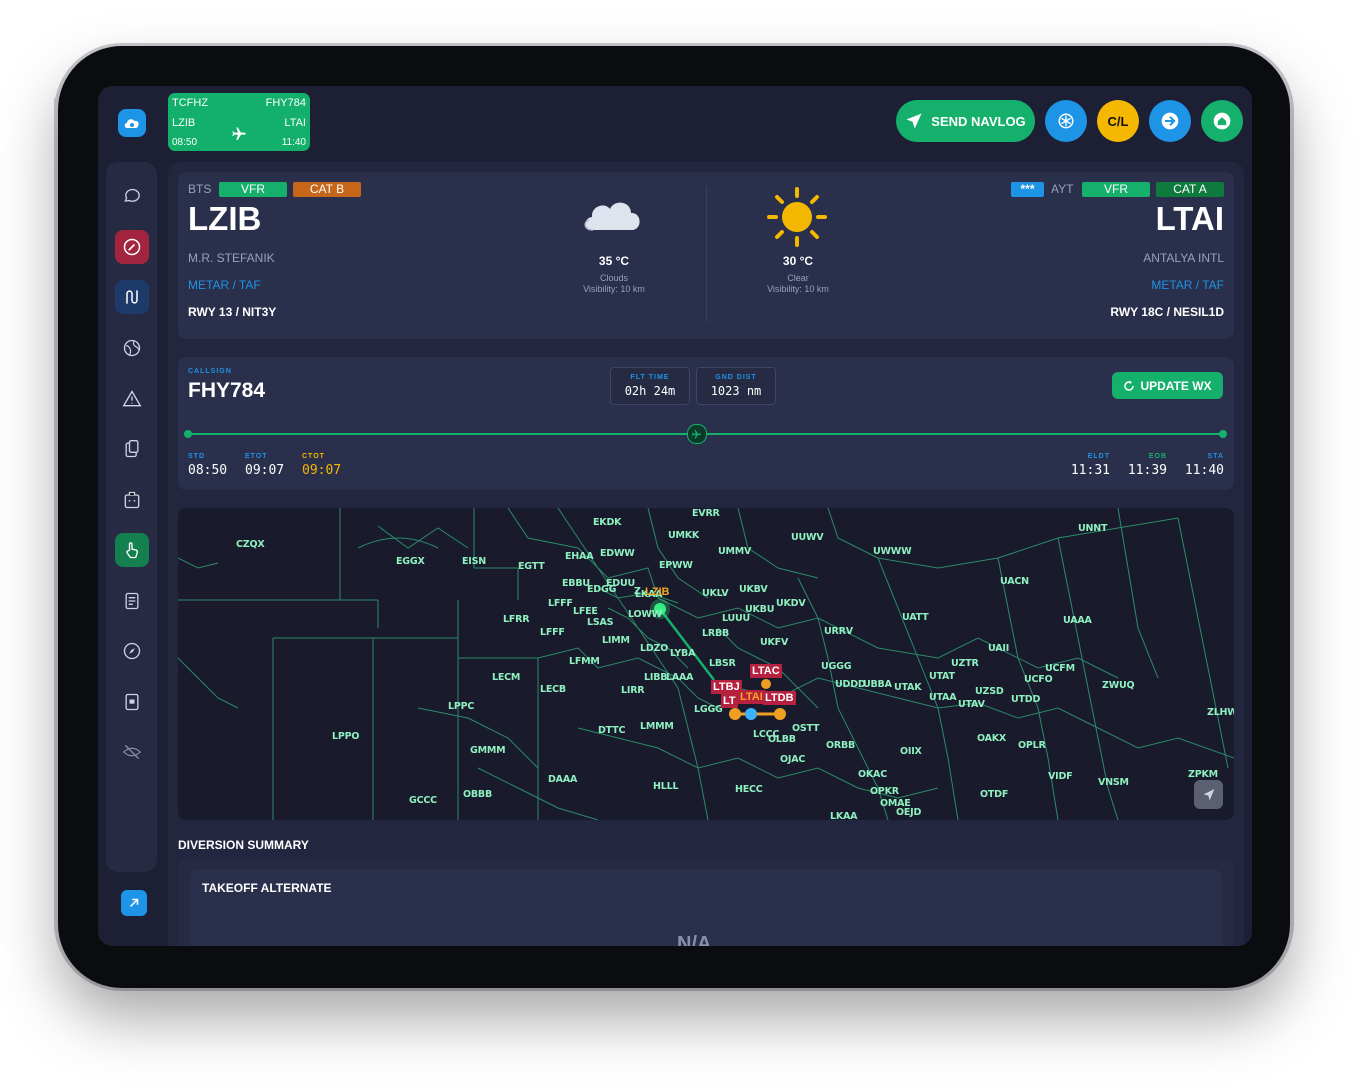  I want to click on fir-label: DTTC, so click(612, 730).